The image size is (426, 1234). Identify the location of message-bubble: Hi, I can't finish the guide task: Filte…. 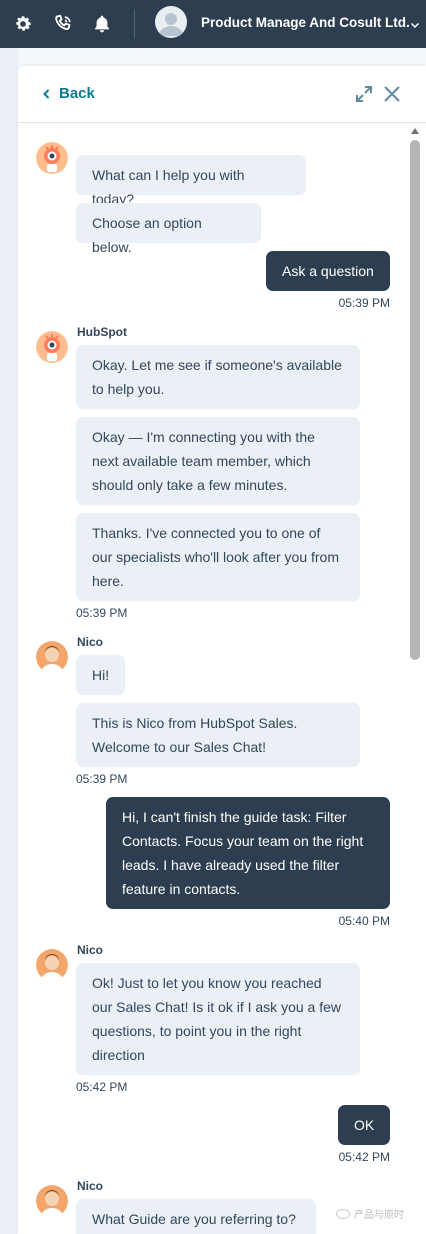
(248, 853).